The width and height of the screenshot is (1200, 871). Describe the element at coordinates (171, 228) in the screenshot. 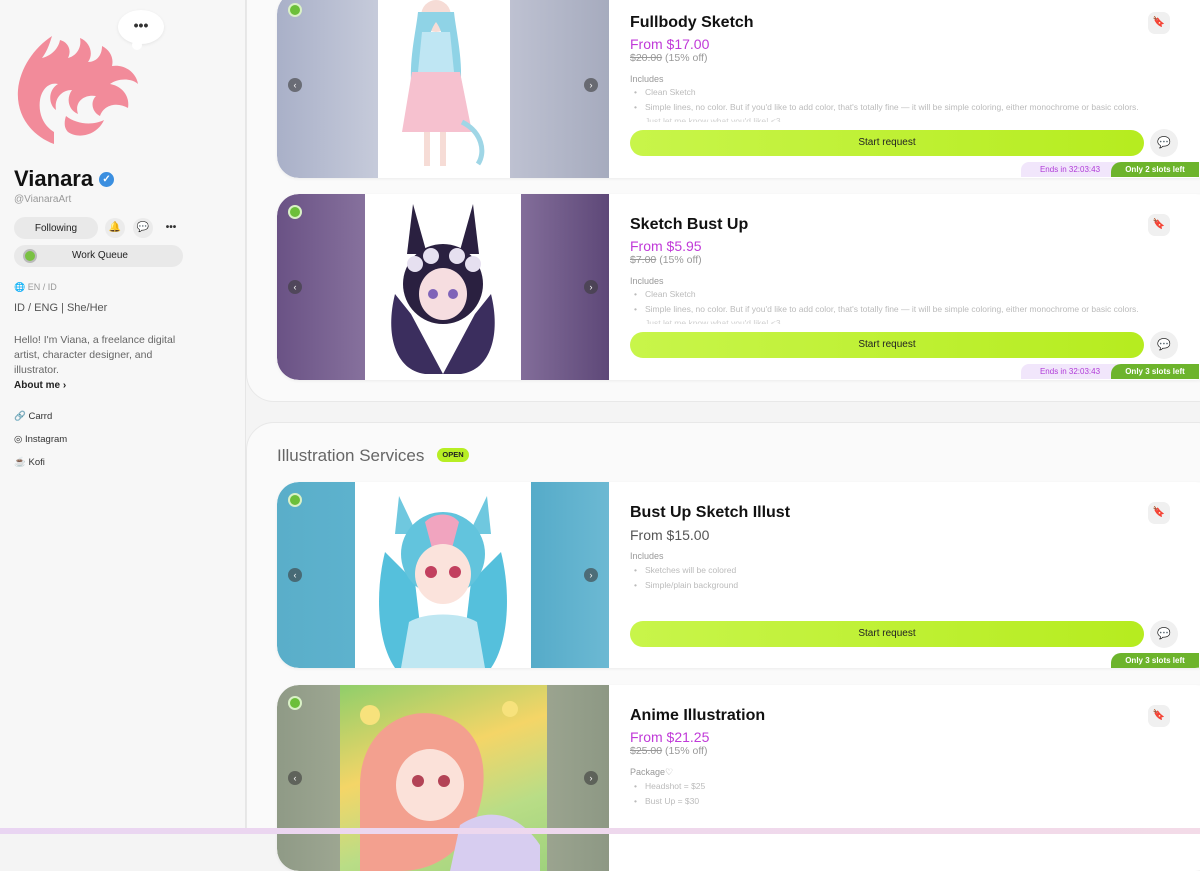

I see `more-icon: •••` at that location.